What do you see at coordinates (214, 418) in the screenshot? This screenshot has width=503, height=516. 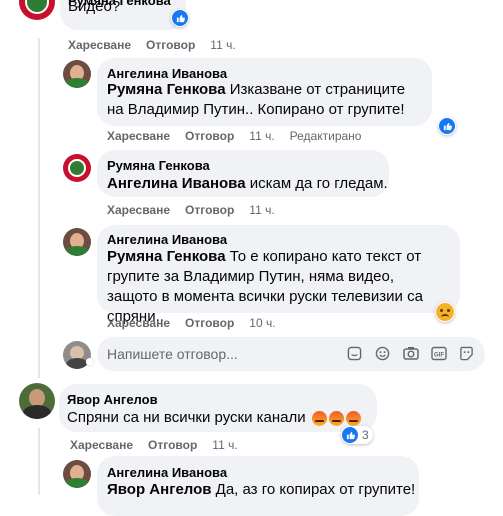 I see `comment-text: Спряни са ни всички руски канали` at bounding box center [214, 418].